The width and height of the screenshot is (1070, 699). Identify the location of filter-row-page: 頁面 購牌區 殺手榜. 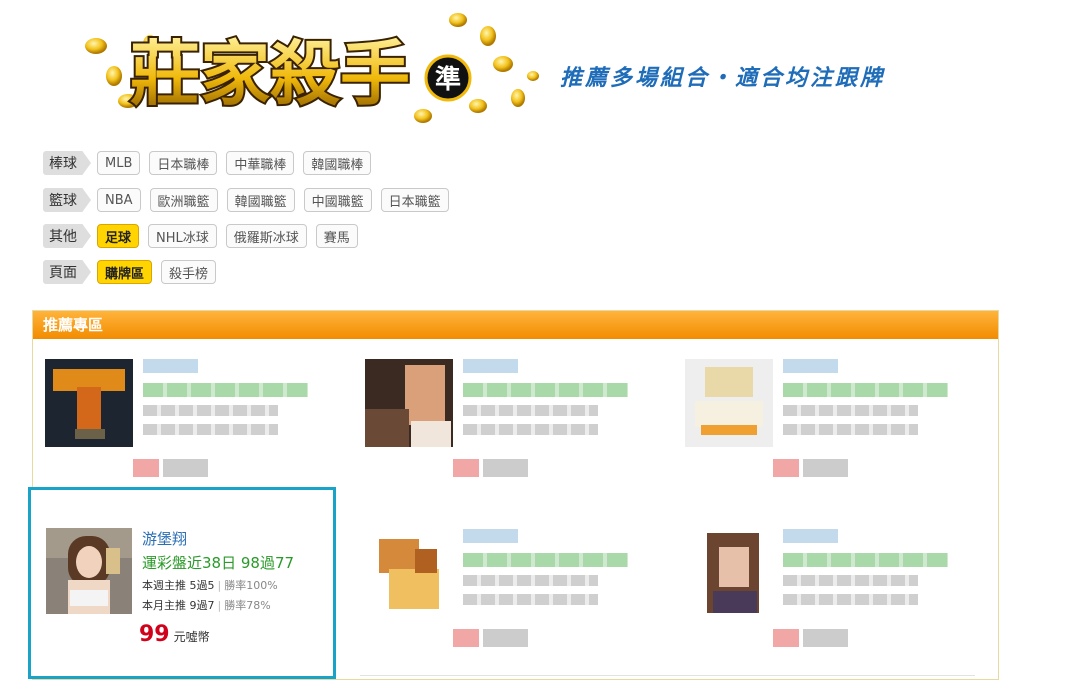
(134, 272).